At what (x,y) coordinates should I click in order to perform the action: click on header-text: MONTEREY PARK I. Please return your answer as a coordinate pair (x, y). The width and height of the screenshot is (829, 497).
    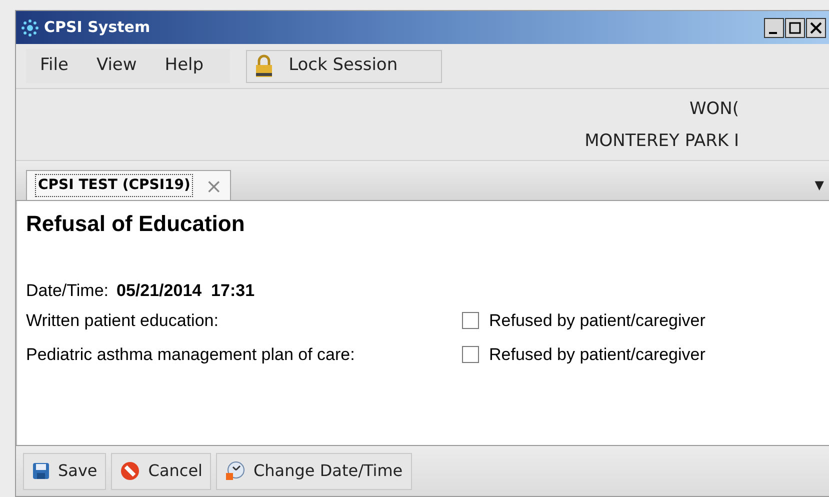
    Looking at the image, I should click on (661, 141).